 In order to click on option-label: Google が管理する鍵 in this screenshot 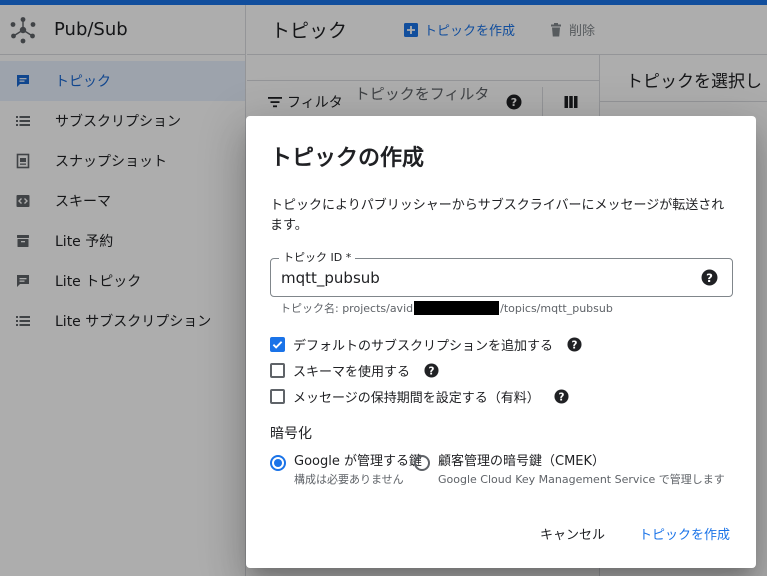, I will do `click(358, 461)`.